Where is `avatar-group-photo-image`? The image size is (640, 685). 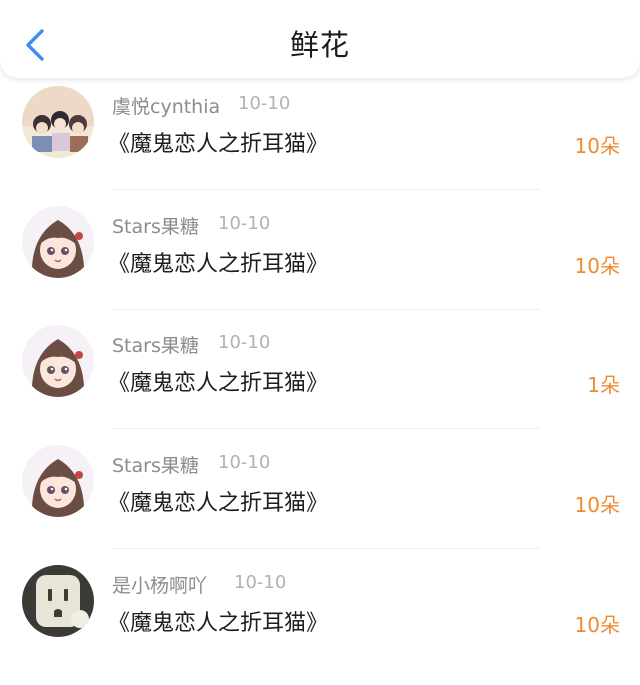 avatar-group-photo-image is located at coordinates (58, 122).